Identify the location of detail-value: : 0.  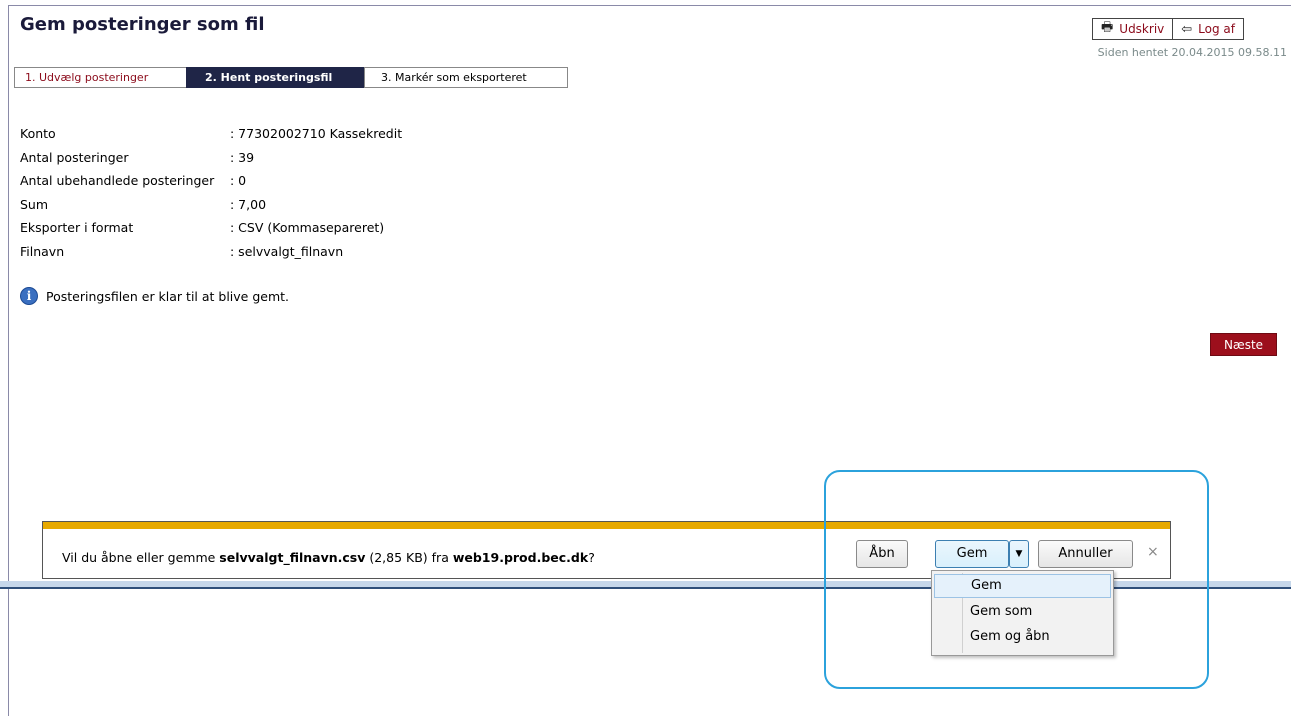
(238, 181).